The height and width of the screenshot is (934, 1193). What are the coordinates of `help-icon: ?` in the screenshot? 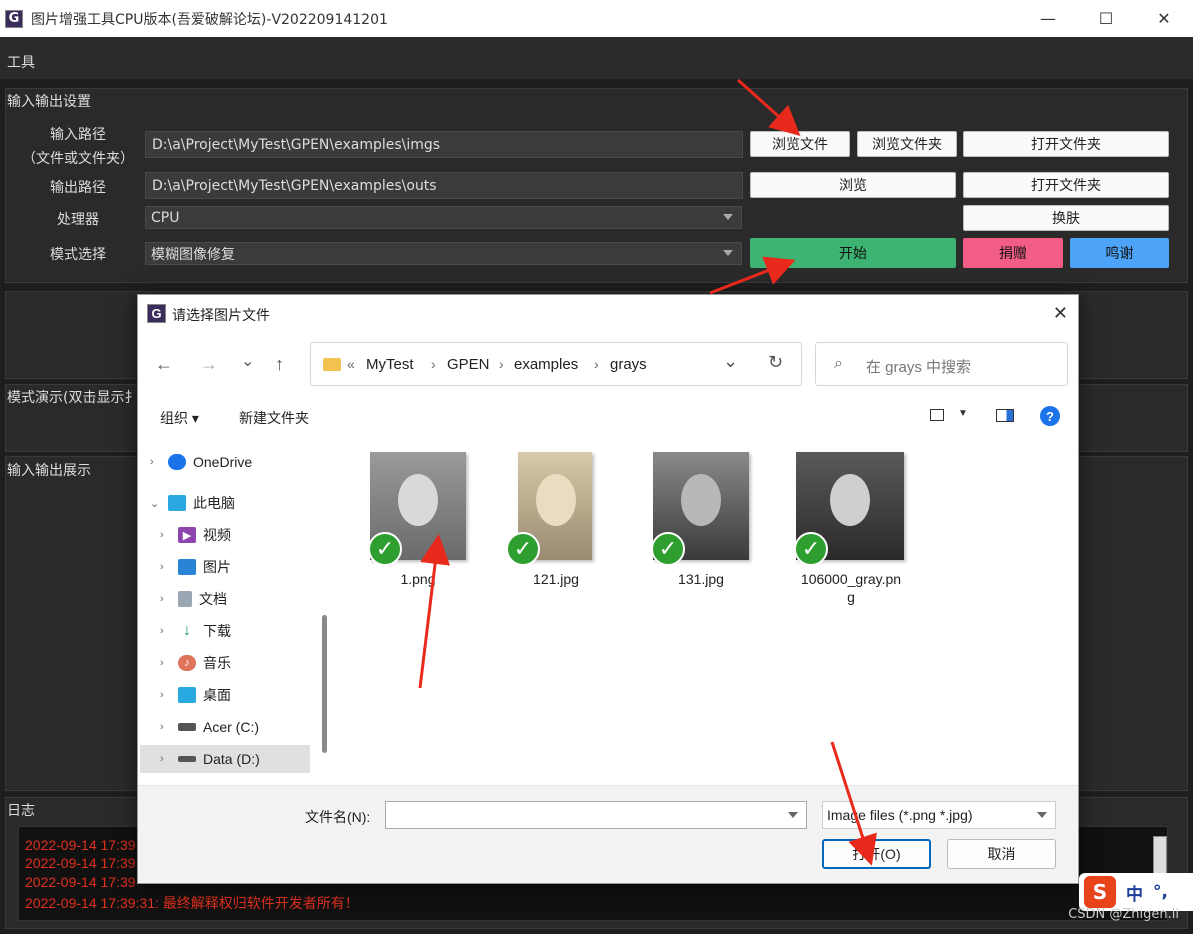 It's located at (1050, 416).